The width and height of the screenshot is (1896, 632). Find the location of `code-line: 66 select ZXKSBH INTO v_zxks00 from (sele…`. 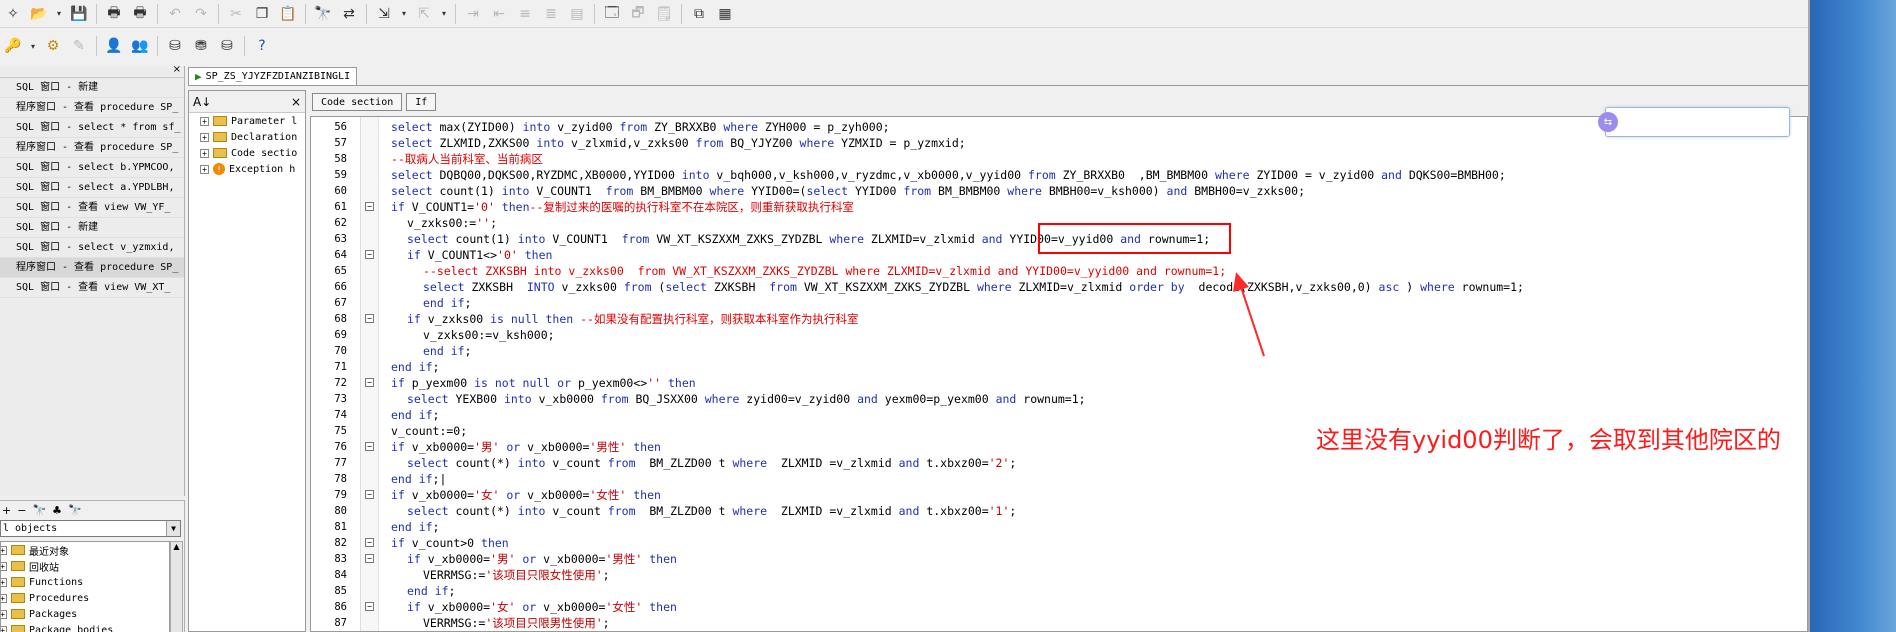

code-line: 66 select ZXKSBH INTO v_zxks00 from (sele… is located at coordinates (1059, 287).